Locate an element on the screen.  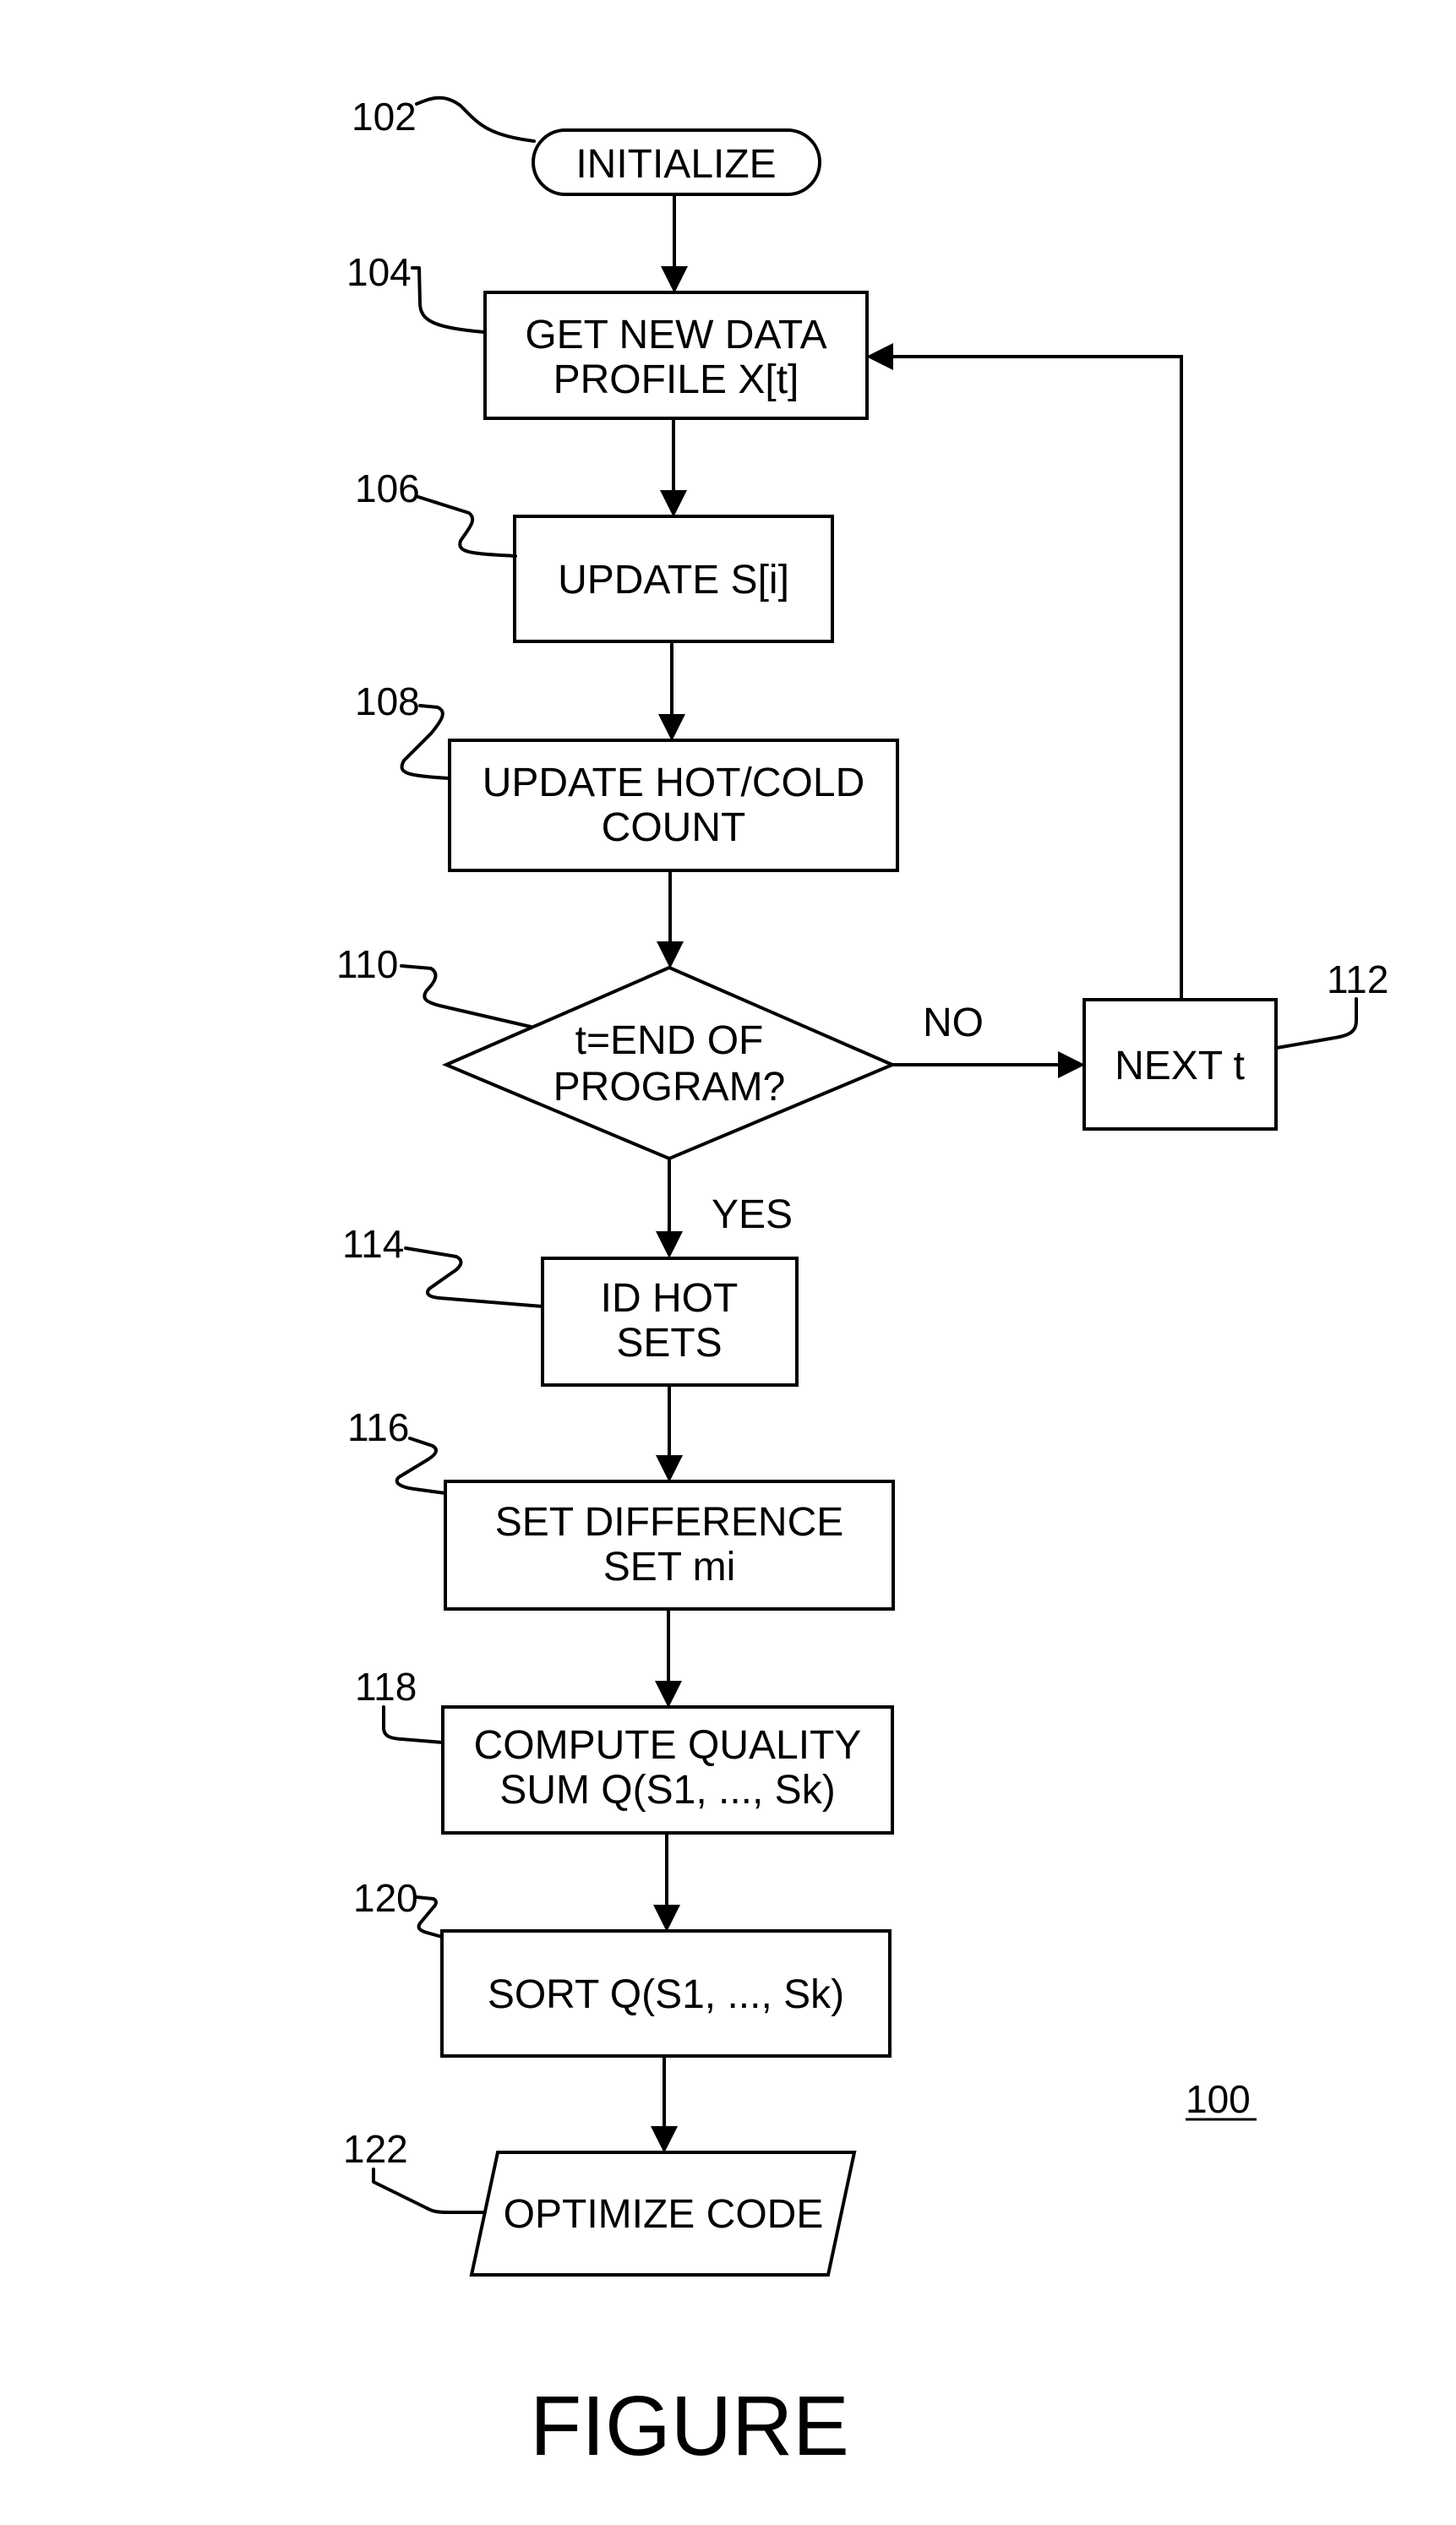
node-initialize: INITIALIZE is located at coordinates (676, 162).